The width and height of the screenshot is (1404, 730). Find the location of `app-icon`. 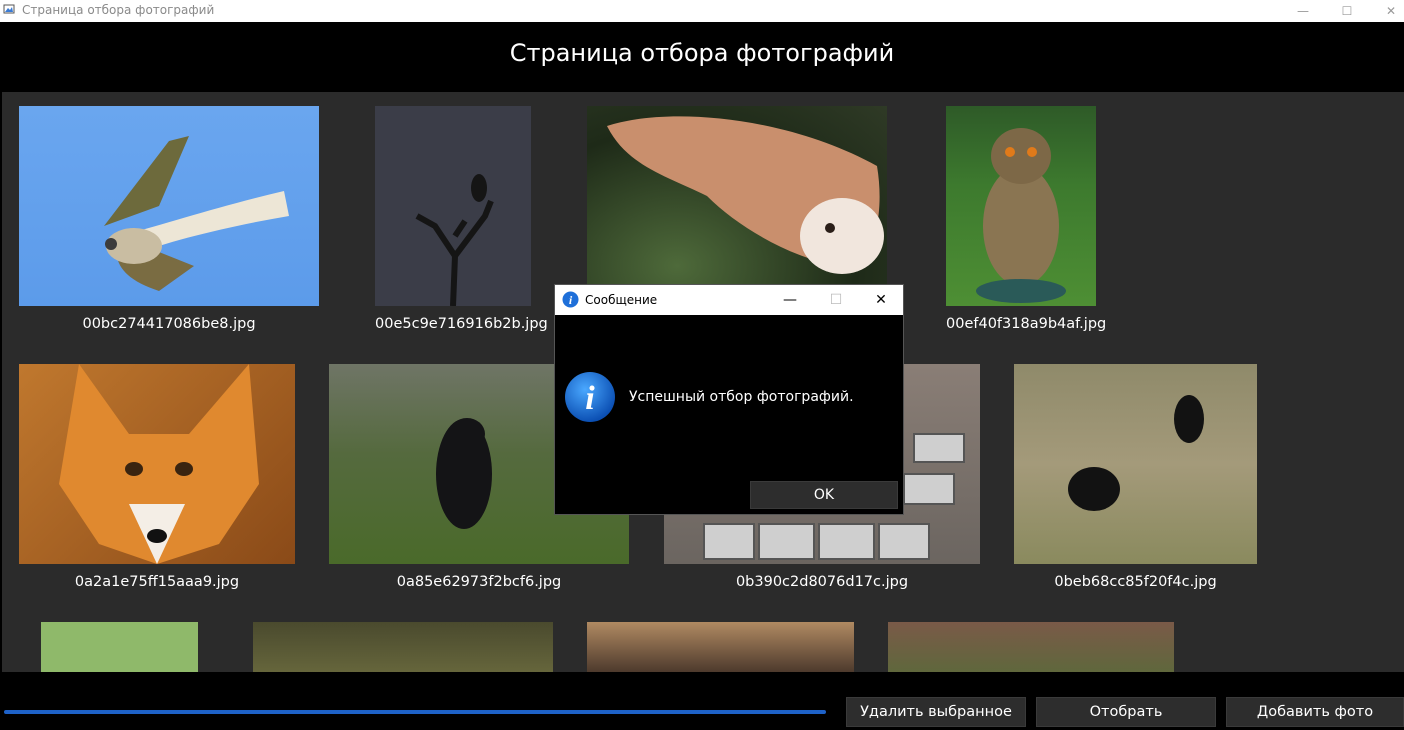

app-icon is located at coordinates (9, 9).